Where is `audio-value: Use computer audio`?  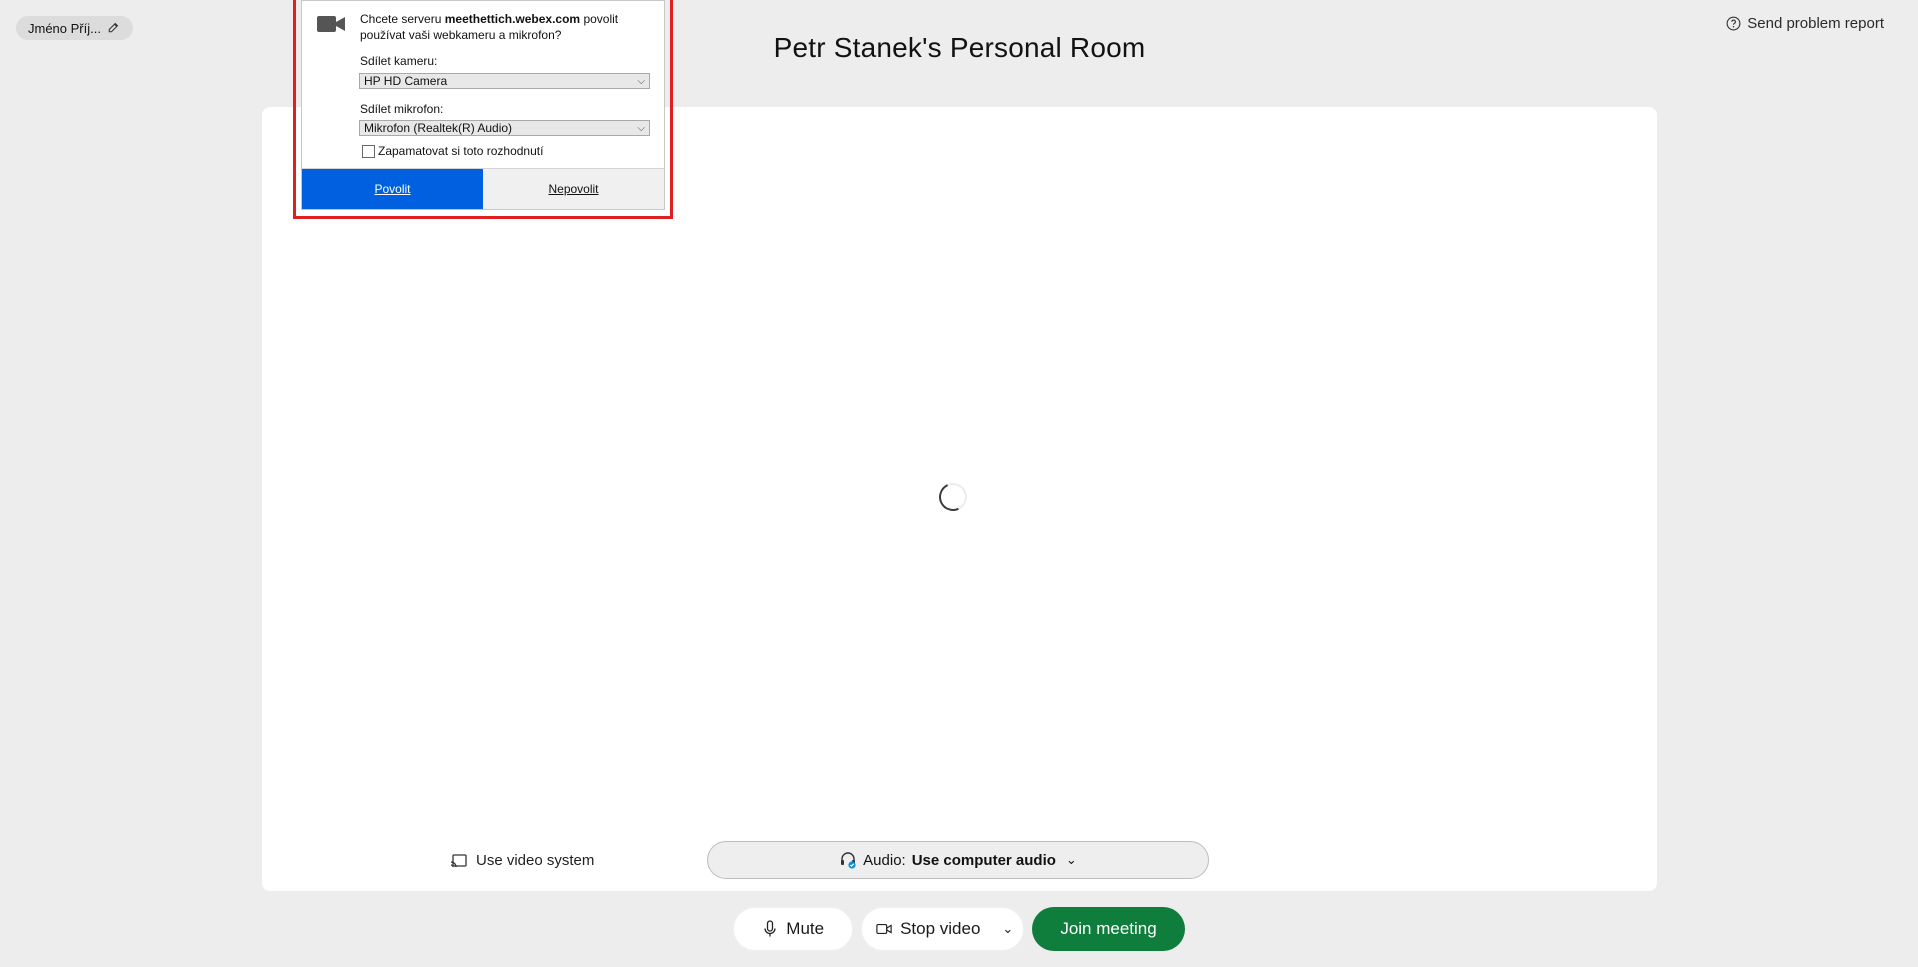 audio-value: Use computer audio is located at coordinates (983, 860).